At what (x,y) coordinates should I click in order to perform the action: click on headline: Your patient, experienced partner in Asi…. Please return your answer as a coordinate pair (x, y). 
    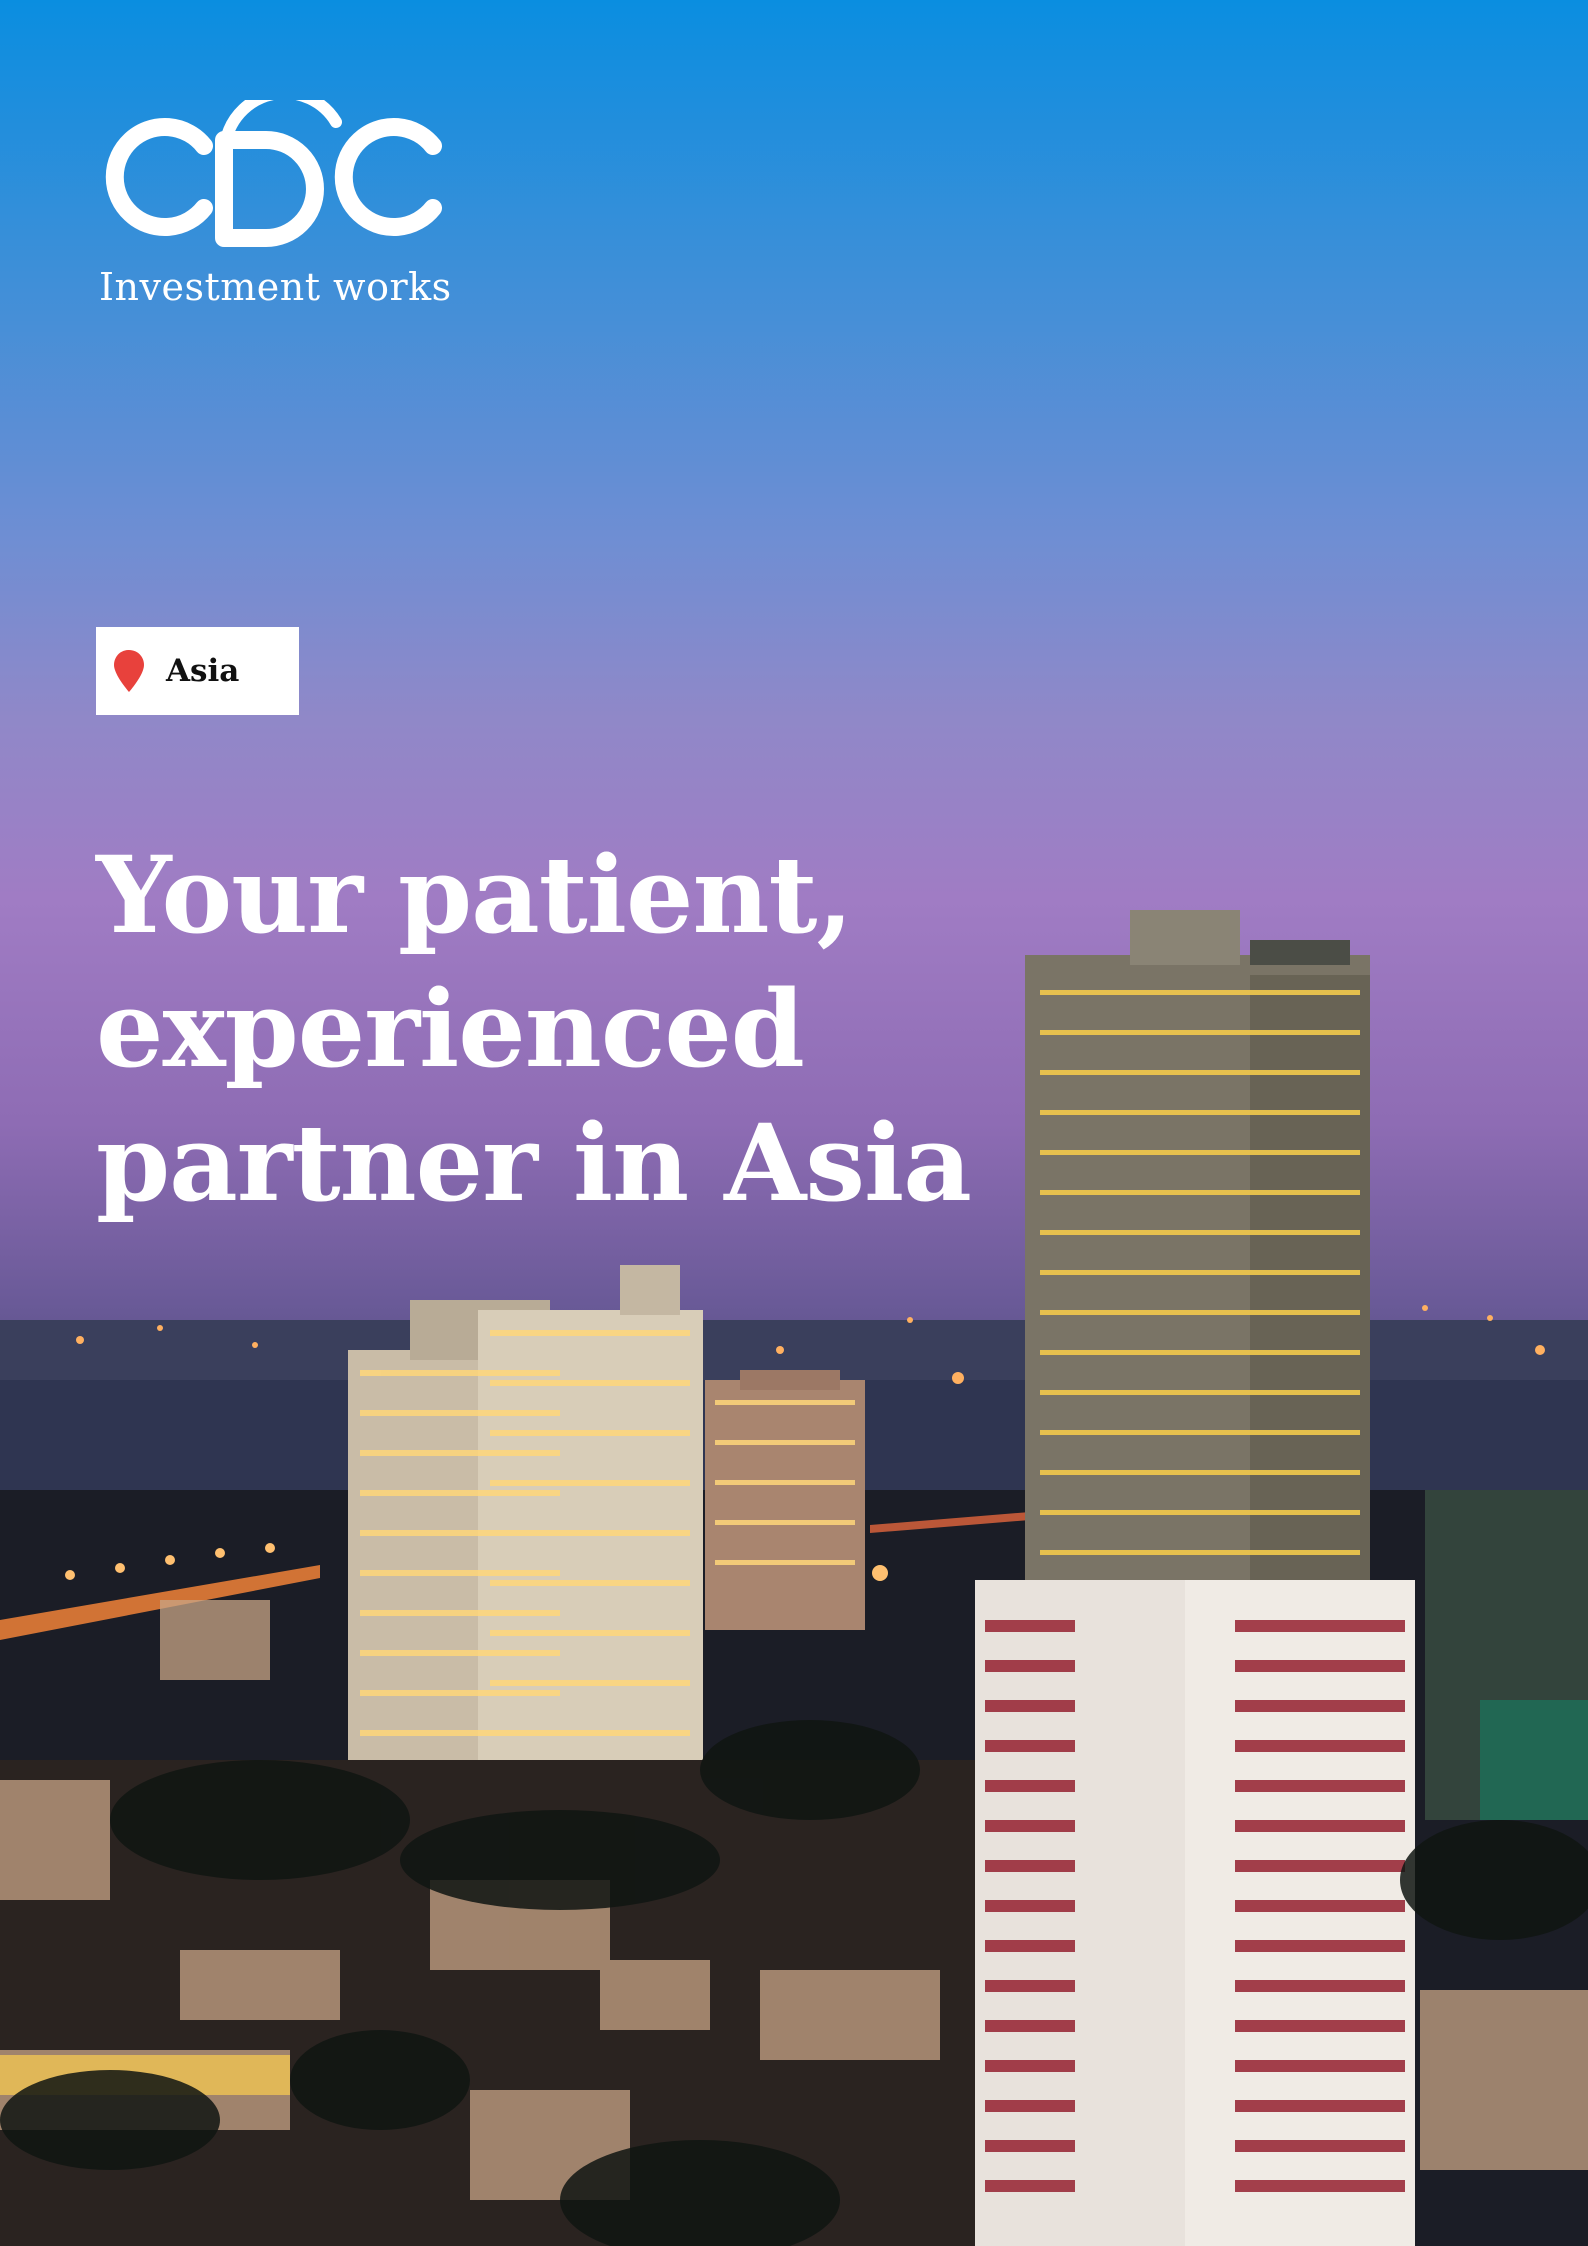
    Looking at the image, I should click on (534, 1029).